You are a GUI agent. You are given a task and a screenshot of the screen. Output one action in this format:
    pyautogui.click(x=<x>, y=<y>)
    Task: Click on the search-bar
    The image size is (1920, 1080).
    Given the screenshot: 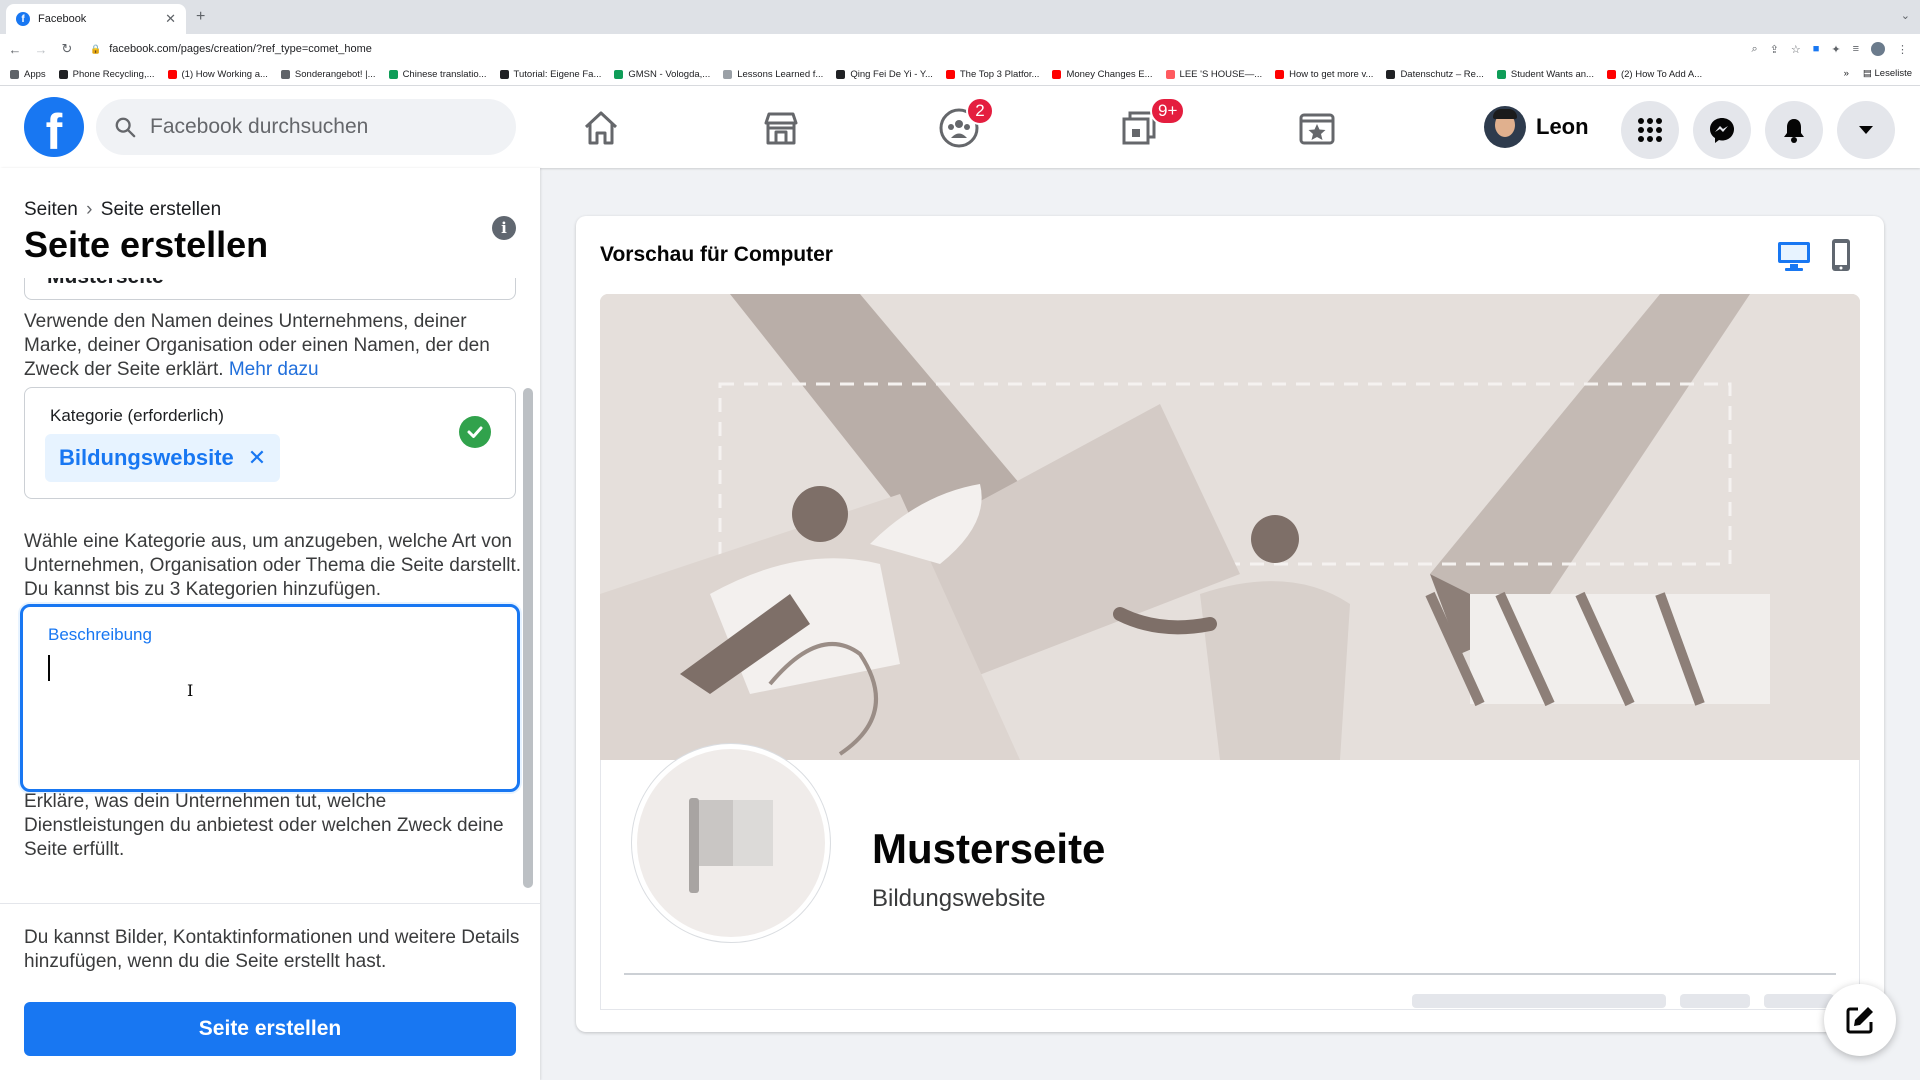 What is the action you would take?
    pyautogui.click(x=306, y=127)
    